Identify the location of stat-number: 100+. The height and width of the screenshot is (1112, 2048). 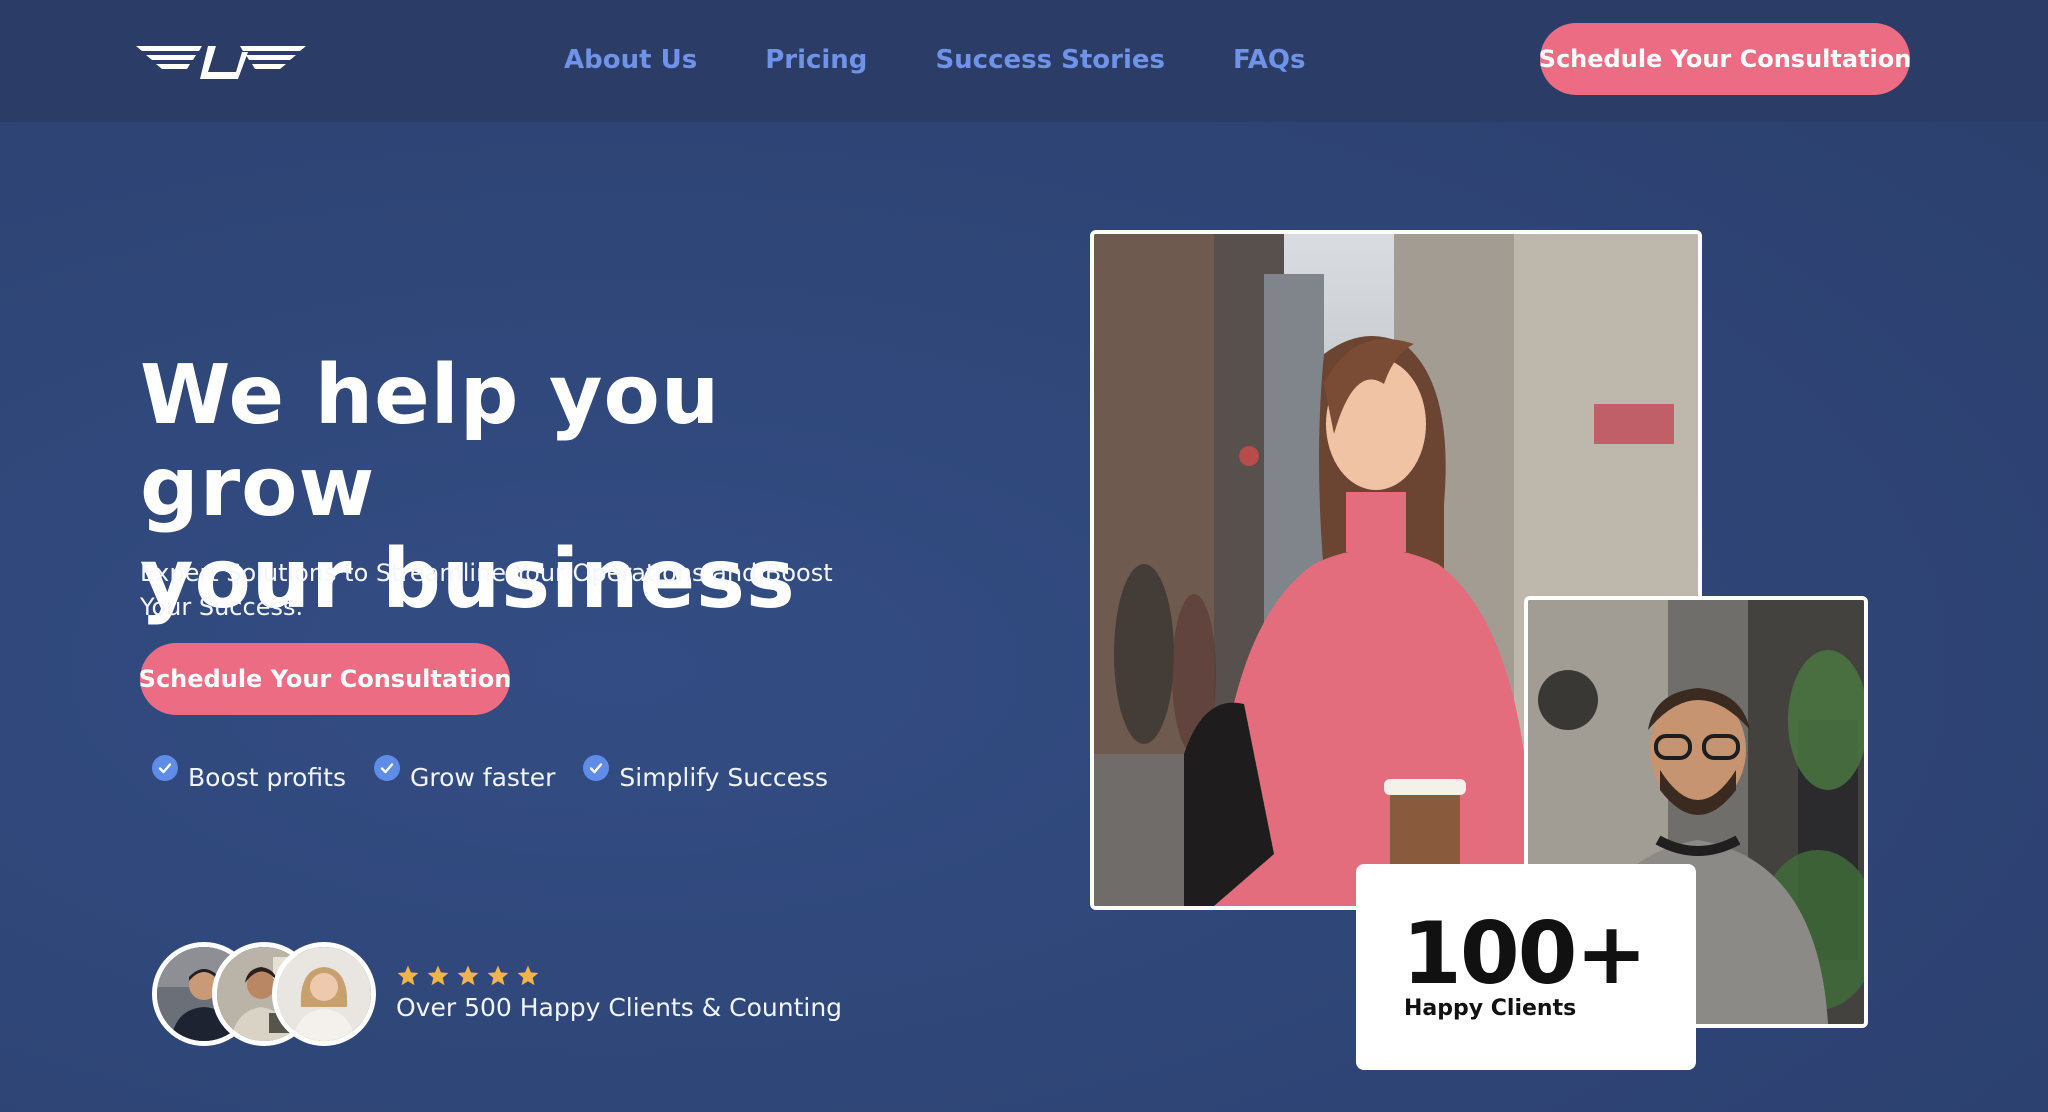
(1525, 954).